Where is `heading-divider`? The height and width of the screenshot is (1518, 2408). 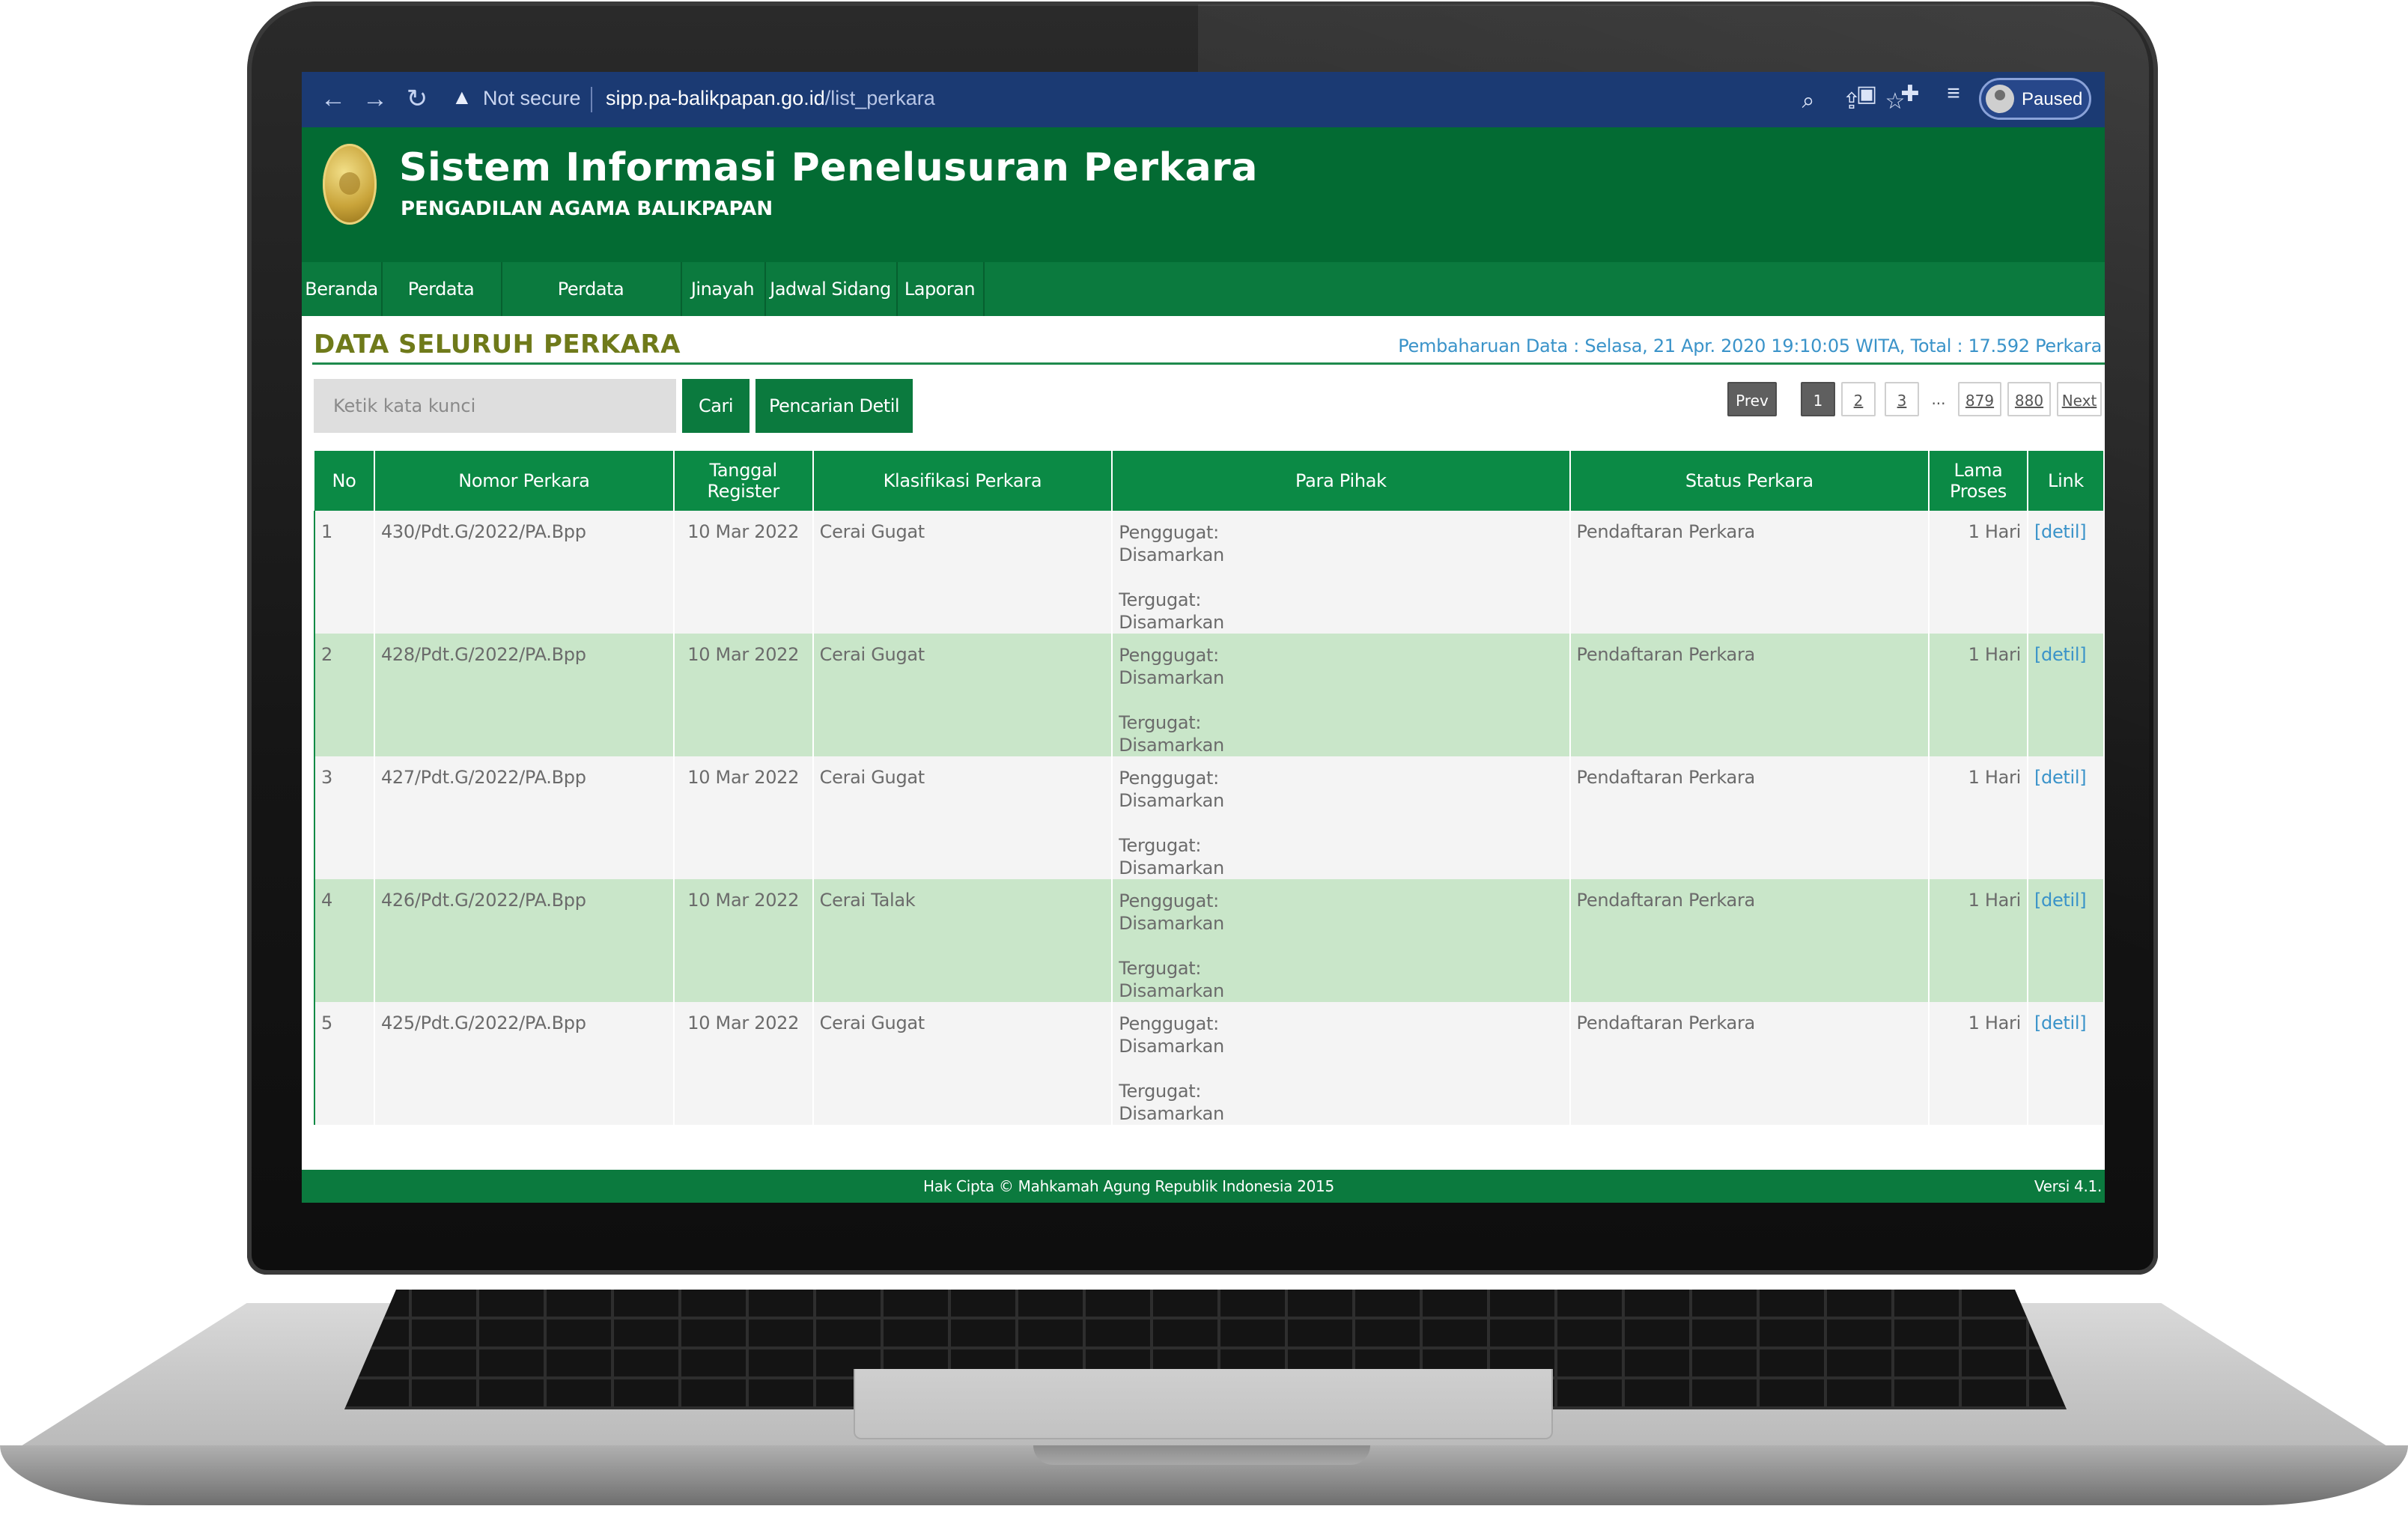 heading-divider is located at coordinates (1208, 363).